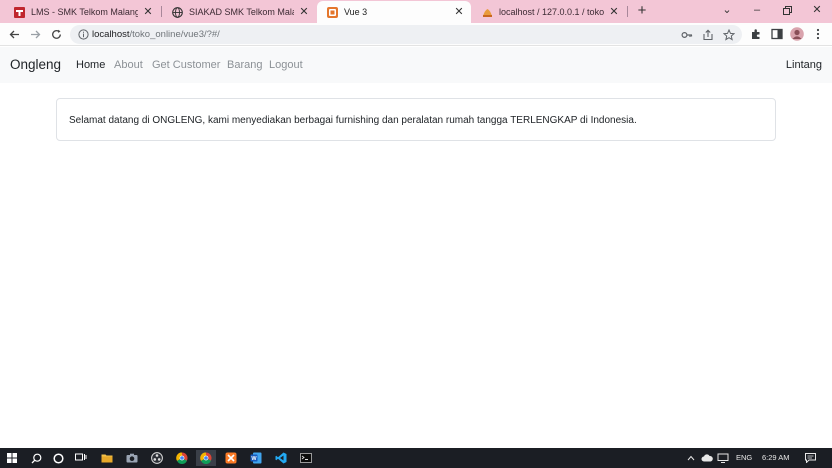  What do you see at coordinates (406, 34) in the screenshot?
I see `address-bar: localhost/toko_online/vue3/?#/` at bounding box center [406, 34].